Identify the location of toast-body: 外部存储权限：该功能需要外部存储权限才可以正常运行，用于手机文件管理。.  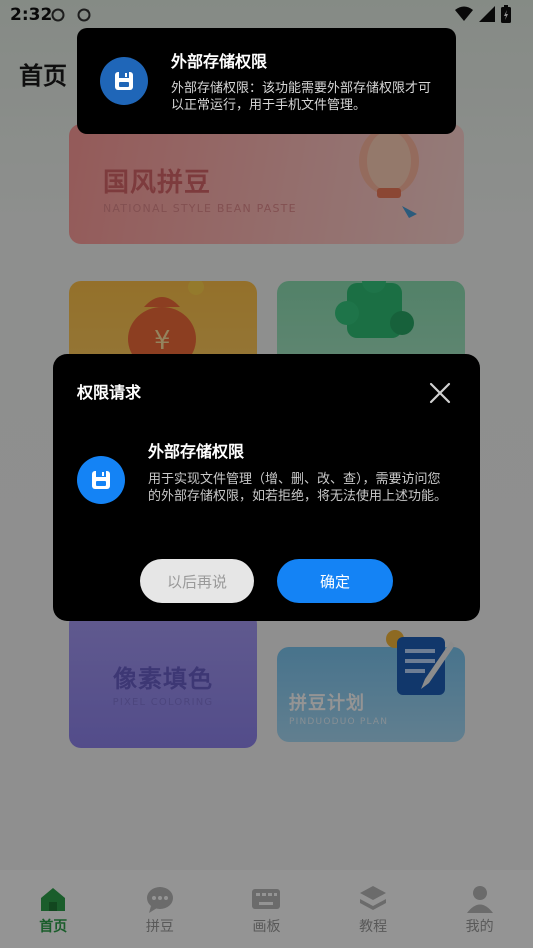
(301, 97).